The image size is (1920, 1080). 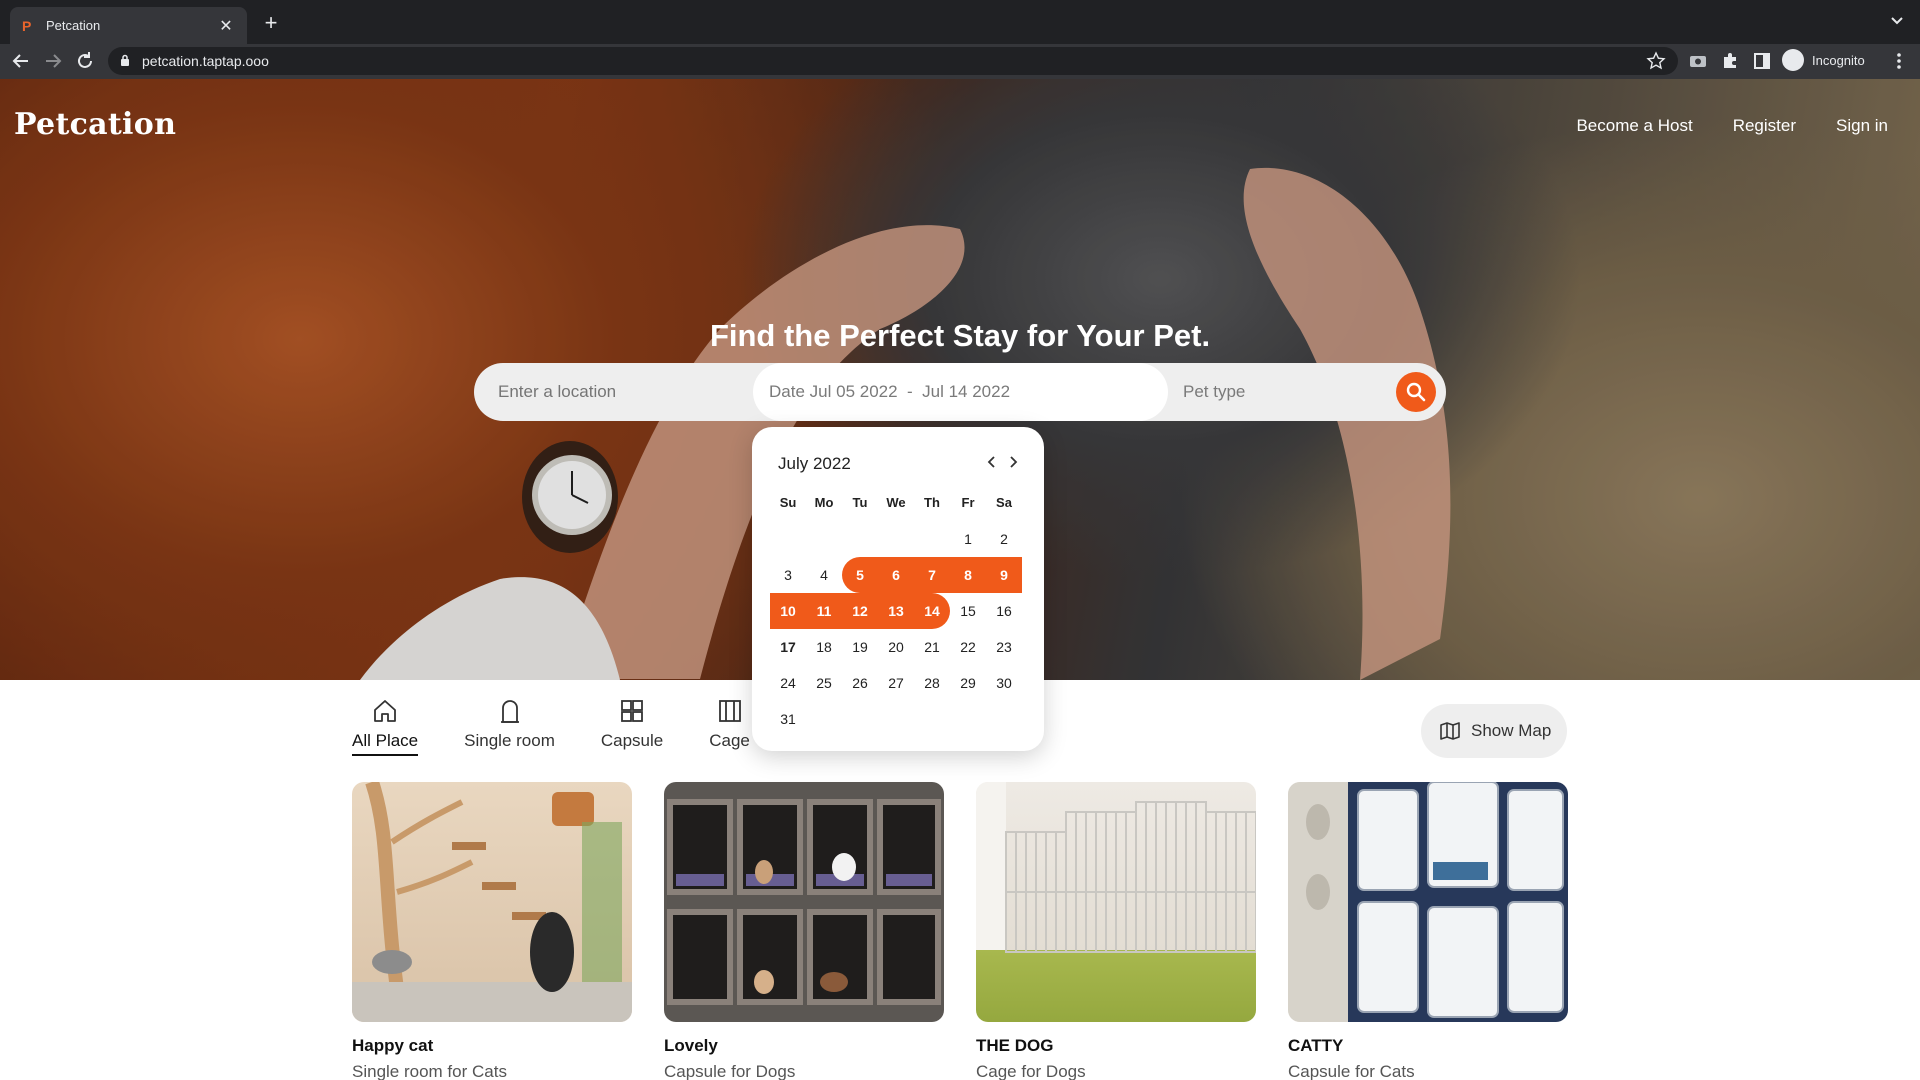 I want to click on calendar-day: 25, so click(x=824, y=683).